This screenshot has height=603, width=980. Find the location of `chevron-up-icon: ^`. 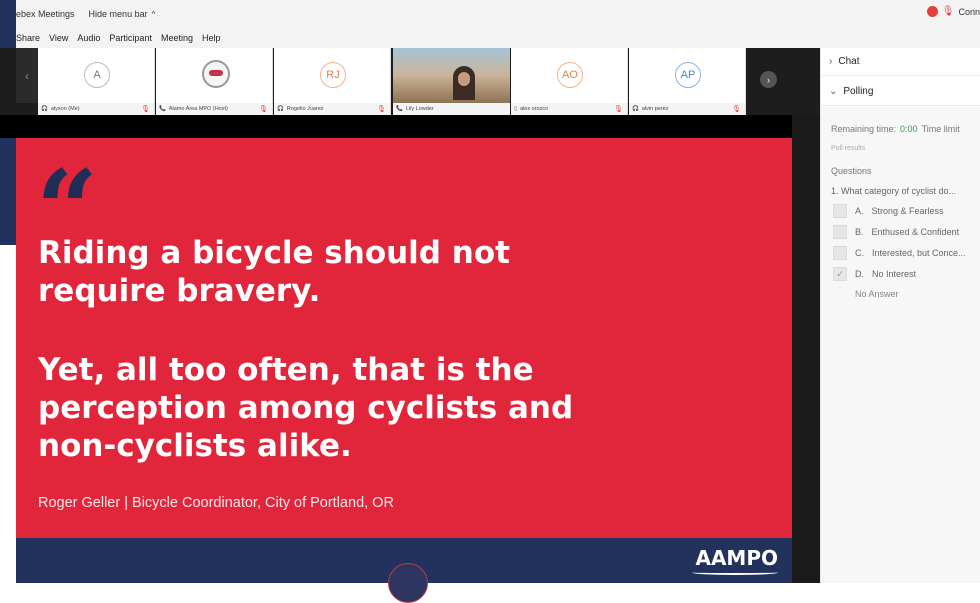

chevron-up-icon: ^ is located at coordinates (154, 14).